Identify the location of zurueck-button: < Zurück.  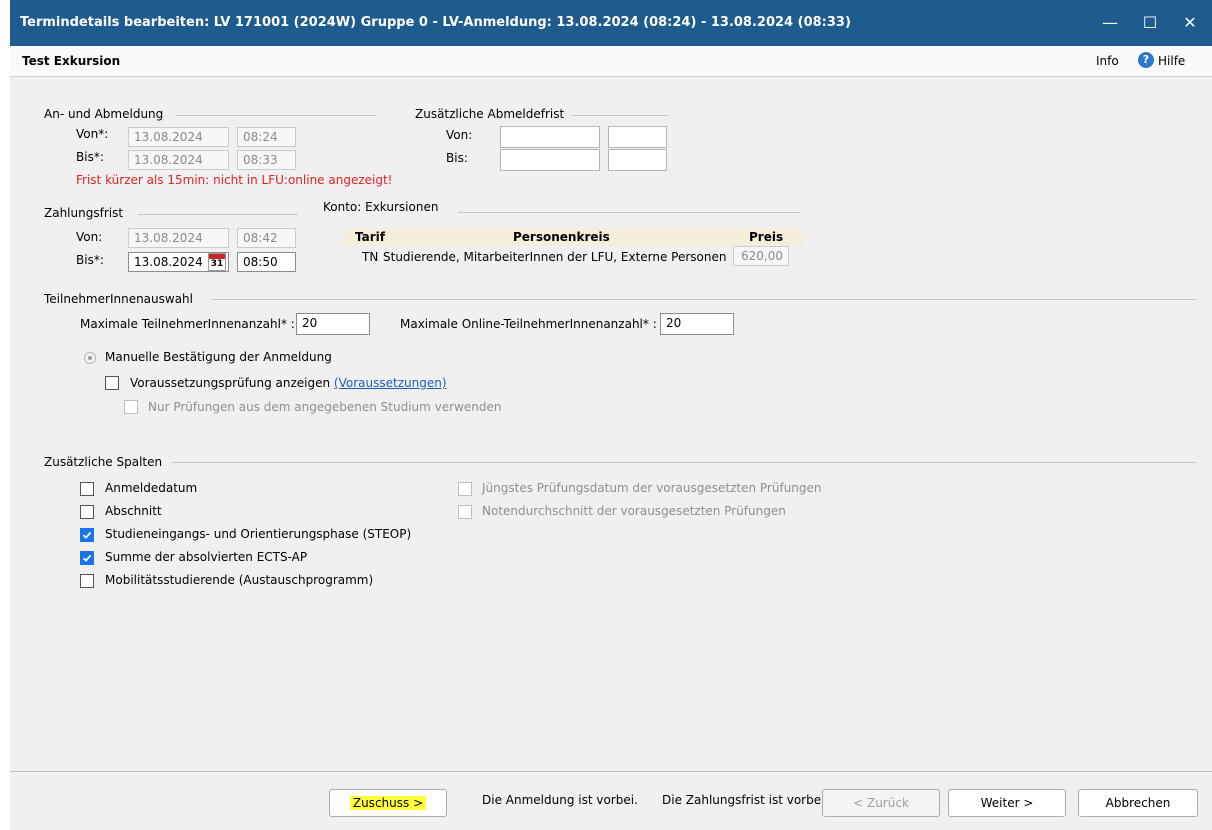
(881, 803).